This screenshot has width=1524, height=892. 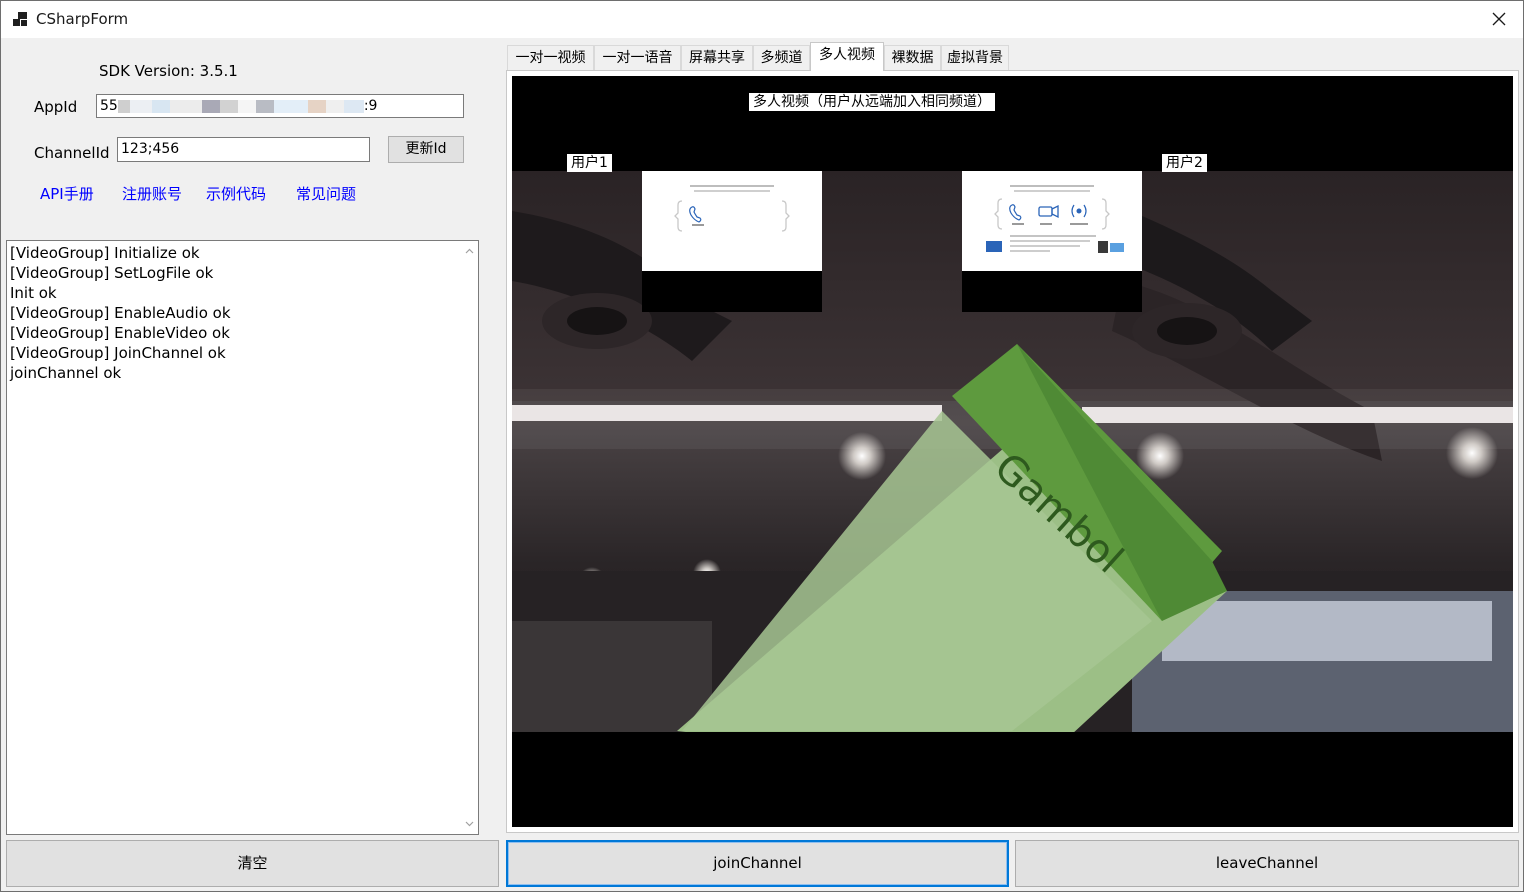 I want to click on appid-redacted-mosaic, so click(x=240, y=106).